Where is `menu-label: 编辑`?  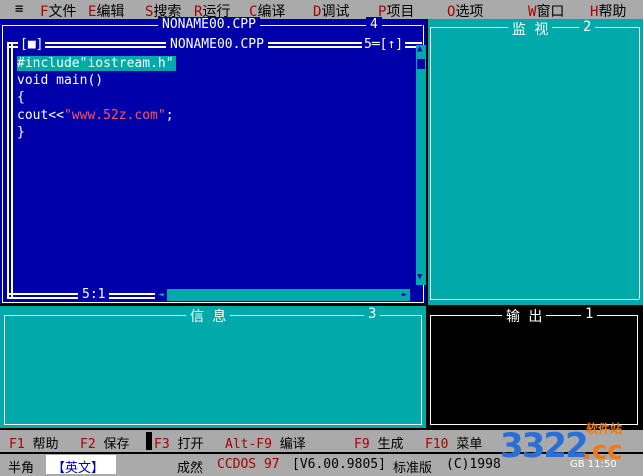 menu-label: 编辑 is located at coordinates (110, 12).